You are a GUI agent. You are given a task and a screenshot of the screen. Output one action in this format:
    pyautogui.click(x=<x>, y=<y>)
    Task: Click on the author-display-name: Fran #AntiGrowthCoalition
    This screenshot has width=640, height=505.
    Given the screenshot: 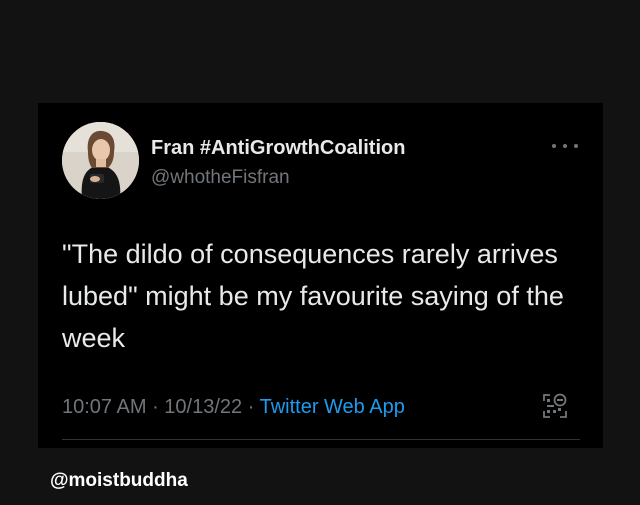 What is the action you would take?
    pyautogui.click(x=278, y=148)
    